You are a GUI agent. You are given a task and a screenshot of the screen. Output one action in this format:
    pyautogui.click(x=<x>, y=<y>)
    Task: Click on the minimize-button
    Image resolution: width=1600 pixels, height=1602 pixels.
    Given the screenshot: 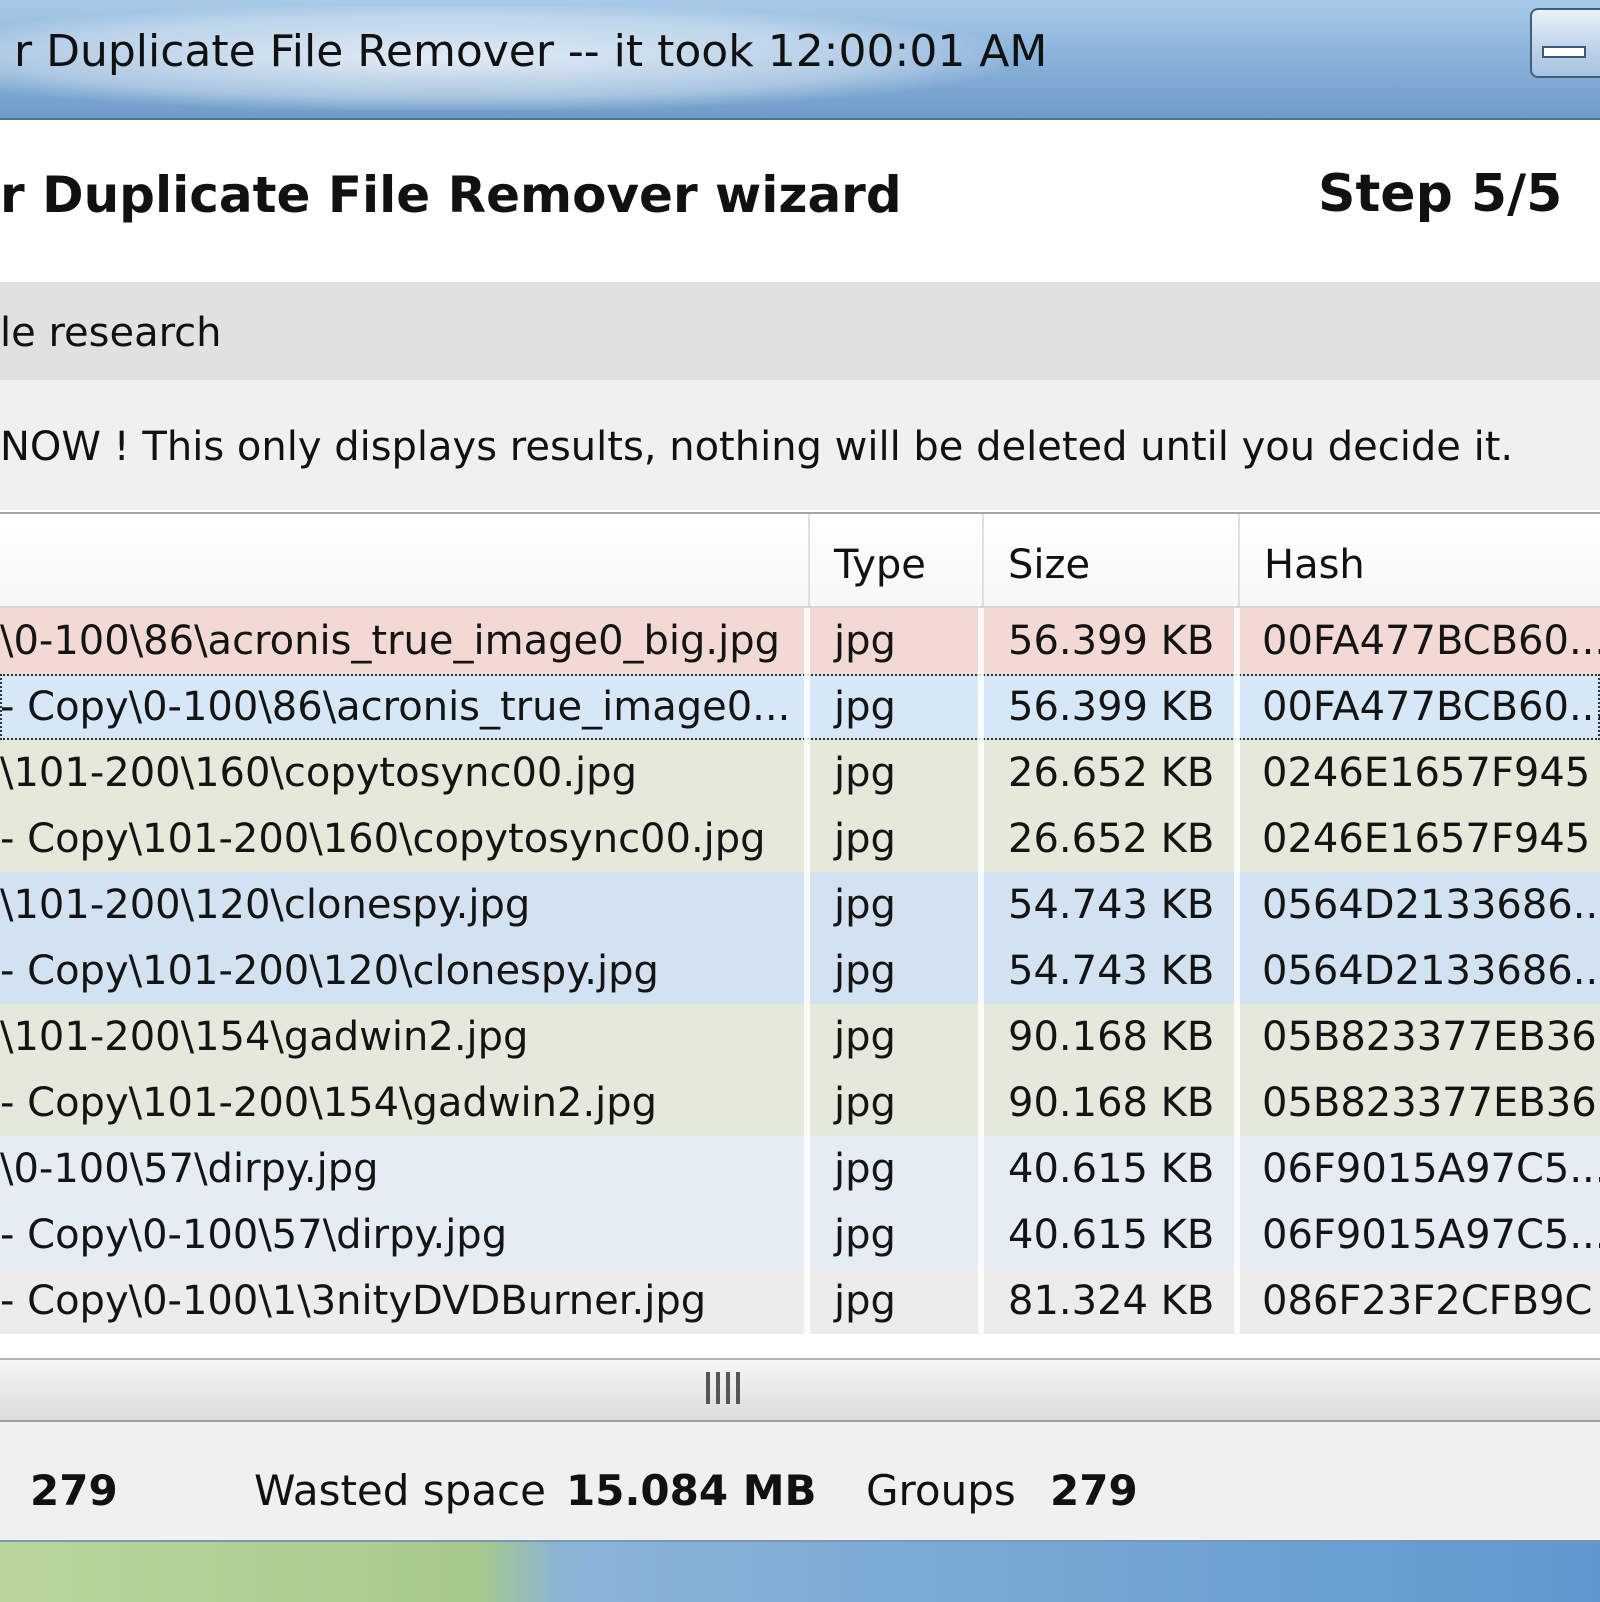 What is the action you would take?
    pyautogui.click(x=1565, y=43)
    